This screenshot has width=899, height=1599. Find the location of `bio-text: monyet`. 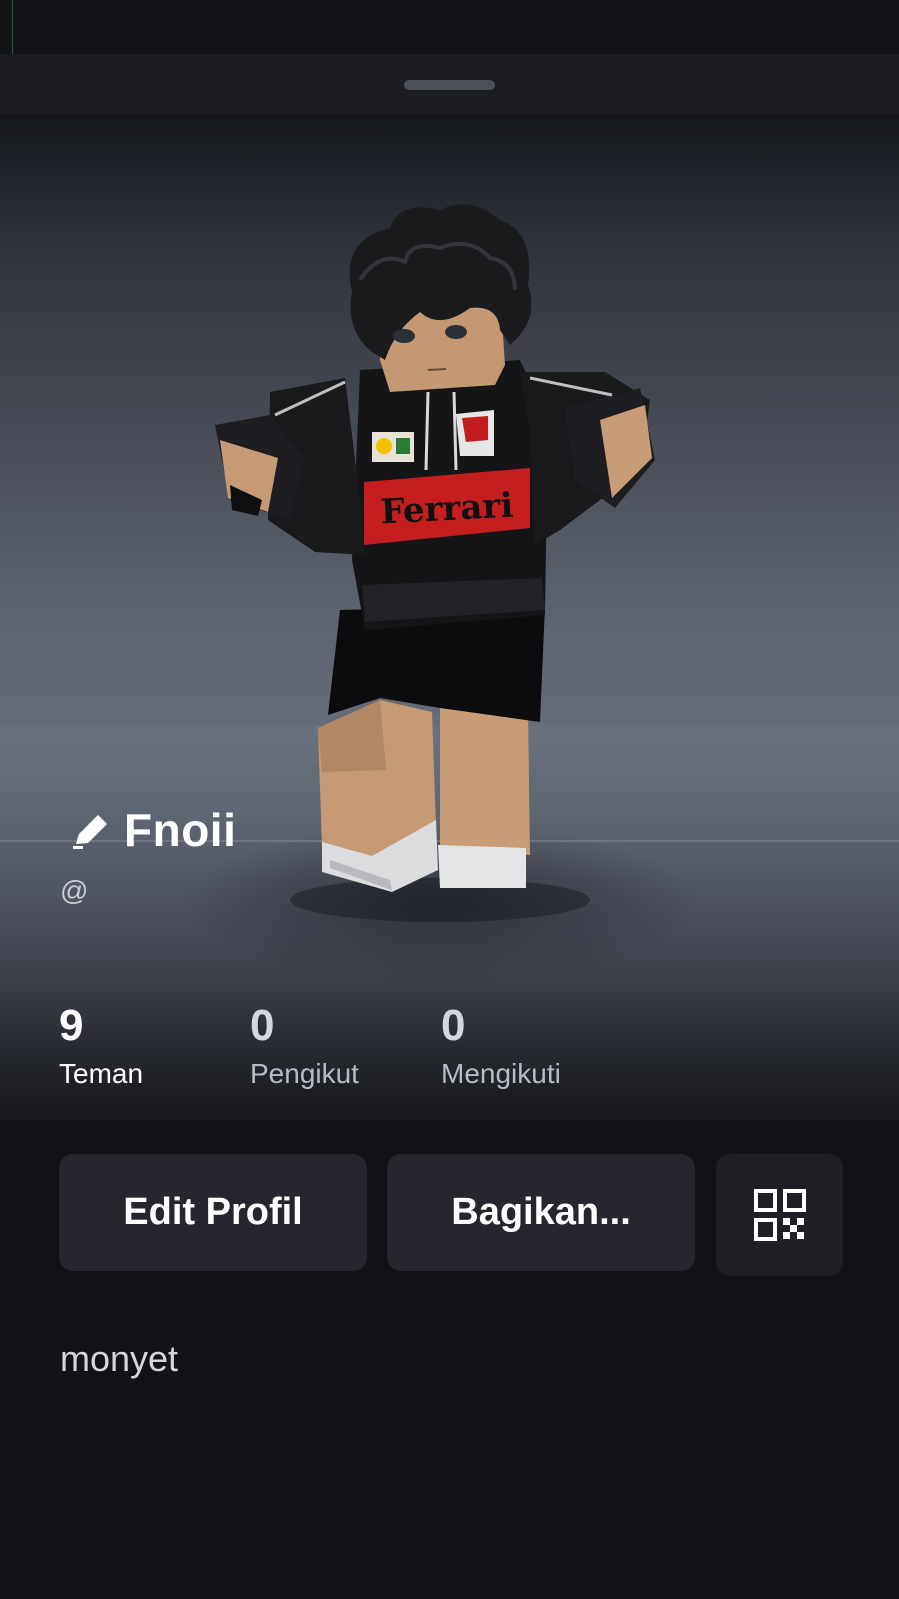

bio-text: monyet is located at coordinates (119, 1358).